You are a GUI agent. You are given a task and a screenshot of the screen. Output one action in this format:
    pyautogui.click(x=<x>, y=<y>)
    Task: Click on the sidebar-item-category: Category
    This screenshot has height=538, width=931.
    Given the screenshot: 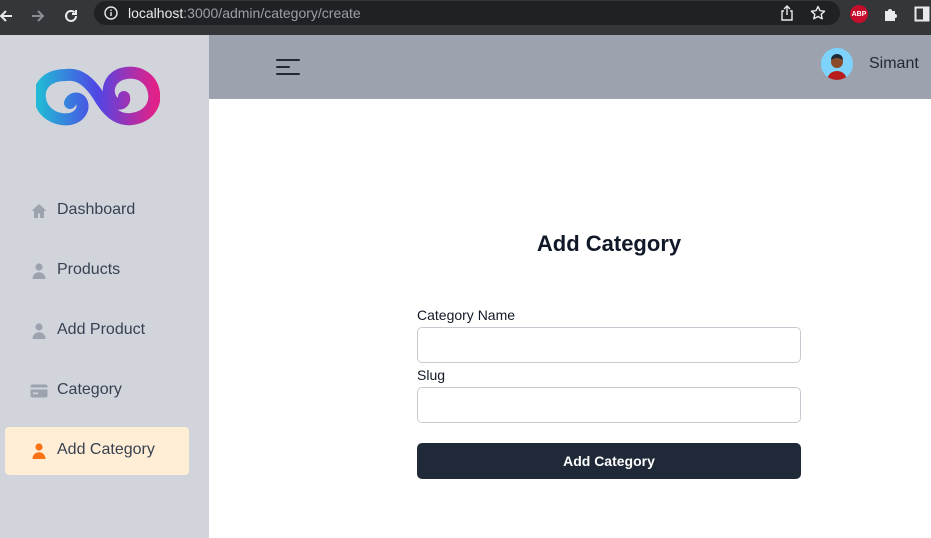 What is the action you would take?
    pyautogui.click(x=97, y=391)
    